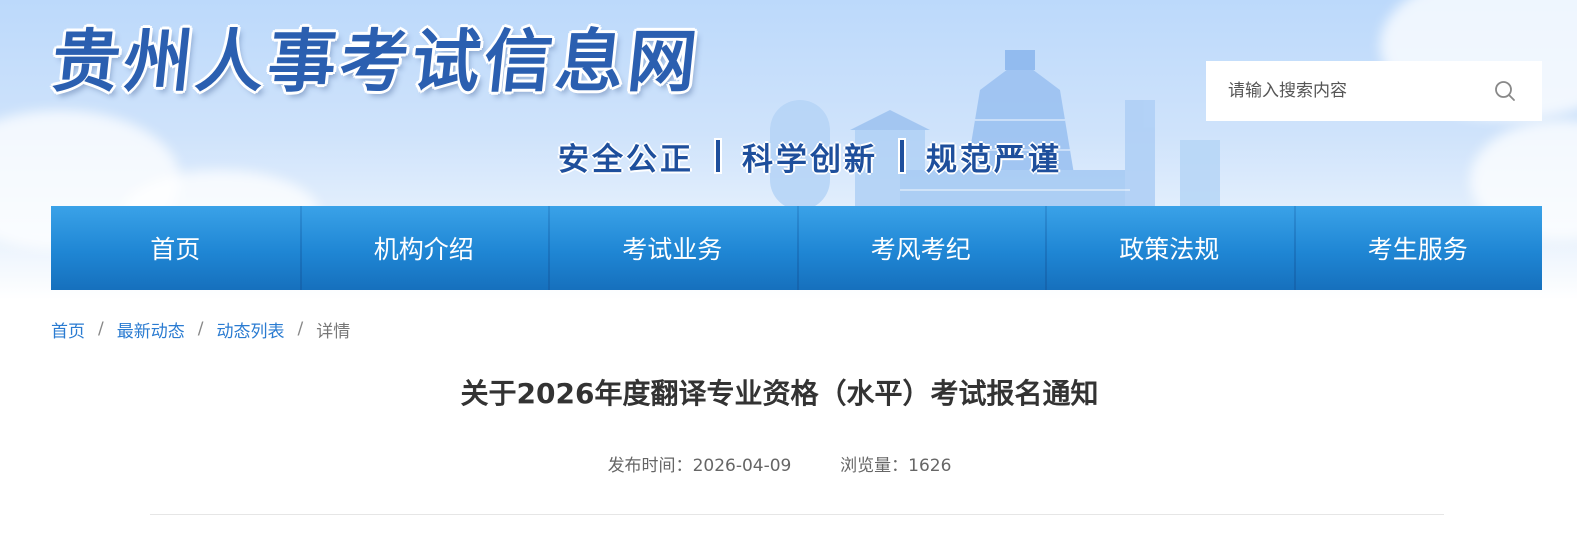 The height and width of the screenshot is (538, 1577). Describe the element at coordinates (424, 248) in the screenshot. I see `nav-item-about: 机构介绍` at that location.